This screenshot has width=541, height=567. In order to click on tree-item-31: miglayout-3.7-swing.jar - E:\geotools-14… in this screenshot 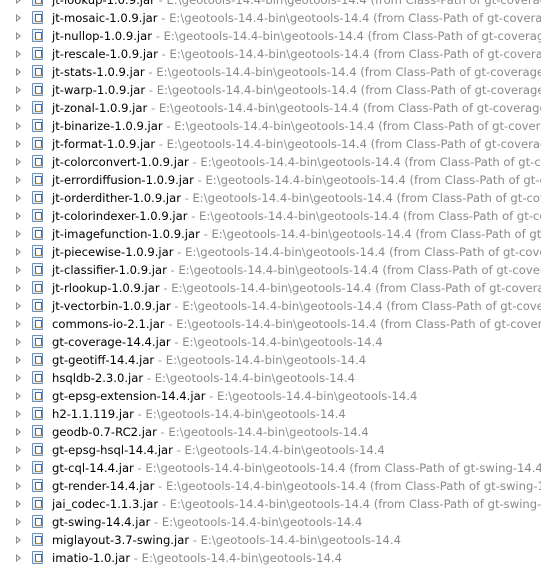, I will do `click(270, 540)`.